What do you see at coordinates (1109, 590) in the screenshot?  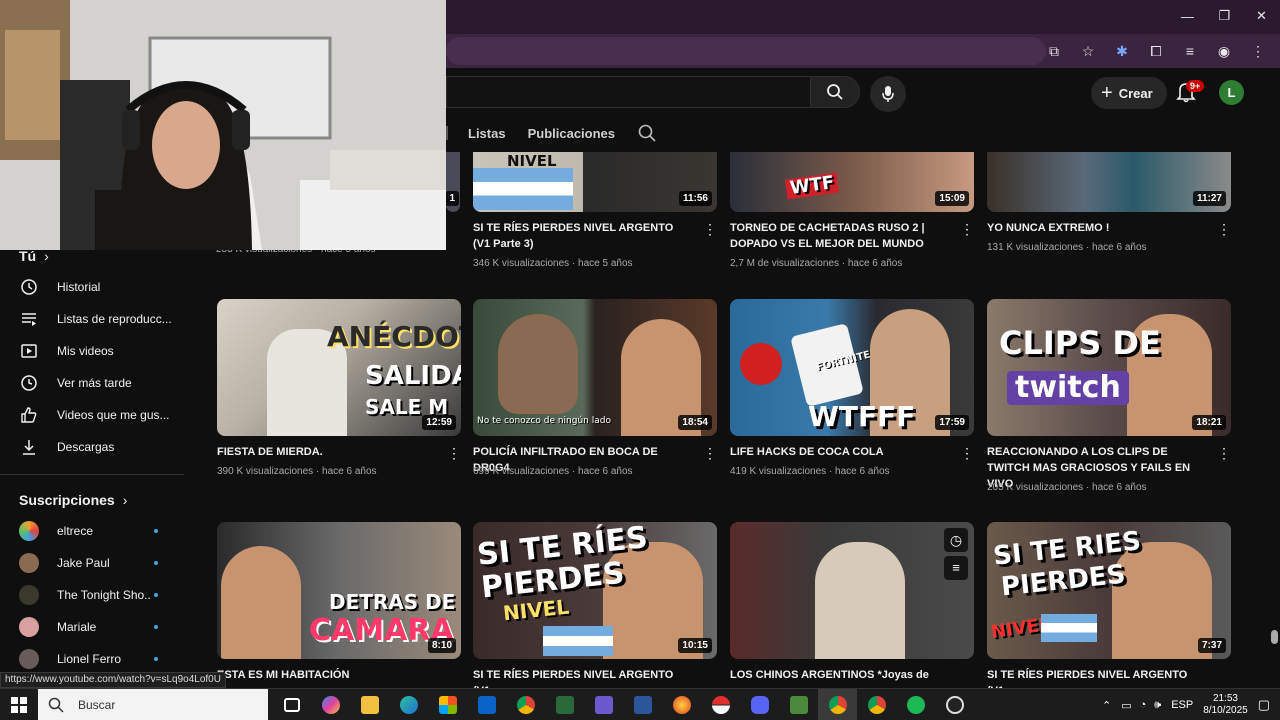 I see `video-thumbnail: SI TE RIES PIERDES NIVEL 7:37` at bounding box center [1109, 590].